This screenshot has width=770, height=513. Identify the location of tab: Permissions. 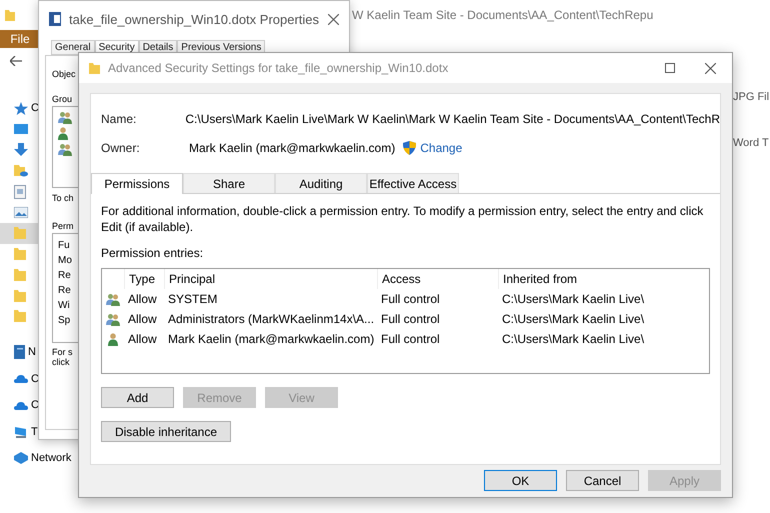
(137, 183).